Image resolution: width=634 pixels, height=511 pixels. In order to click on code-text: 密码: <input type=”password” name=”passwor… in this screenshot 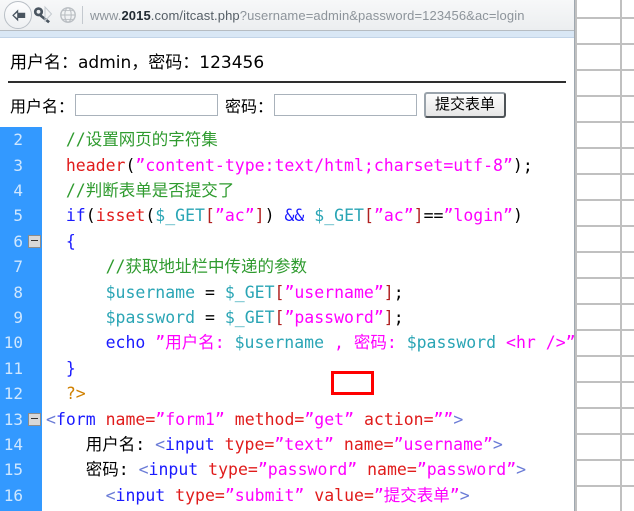, I will do `click(284, 469)`.